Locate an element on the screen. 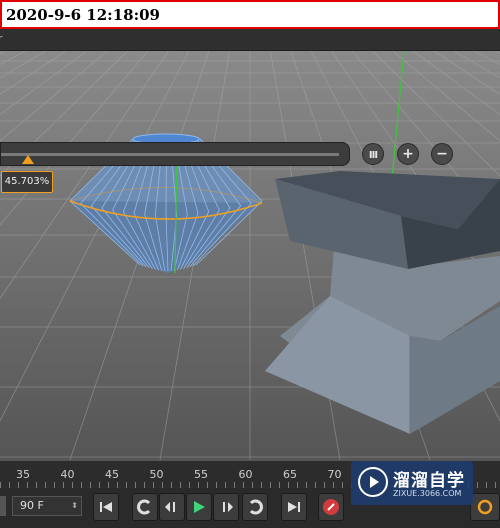 The width and height of the screenshot is (500, 528). play-forwards-button is located at coordinates (226, 507).